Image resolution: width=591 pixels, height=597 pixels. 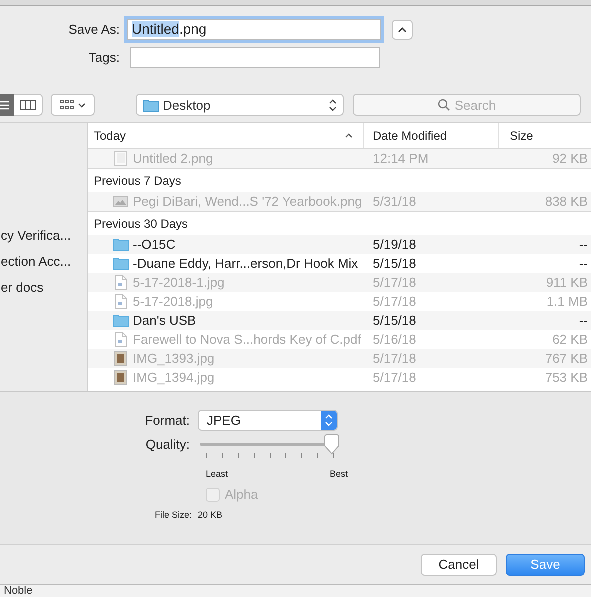 What do you see at coordinates (247, 339) in the screenshot?
I see `file-name: Farewell to Nova S...hords Key of C.pdf` at bounding box center [247, 339].